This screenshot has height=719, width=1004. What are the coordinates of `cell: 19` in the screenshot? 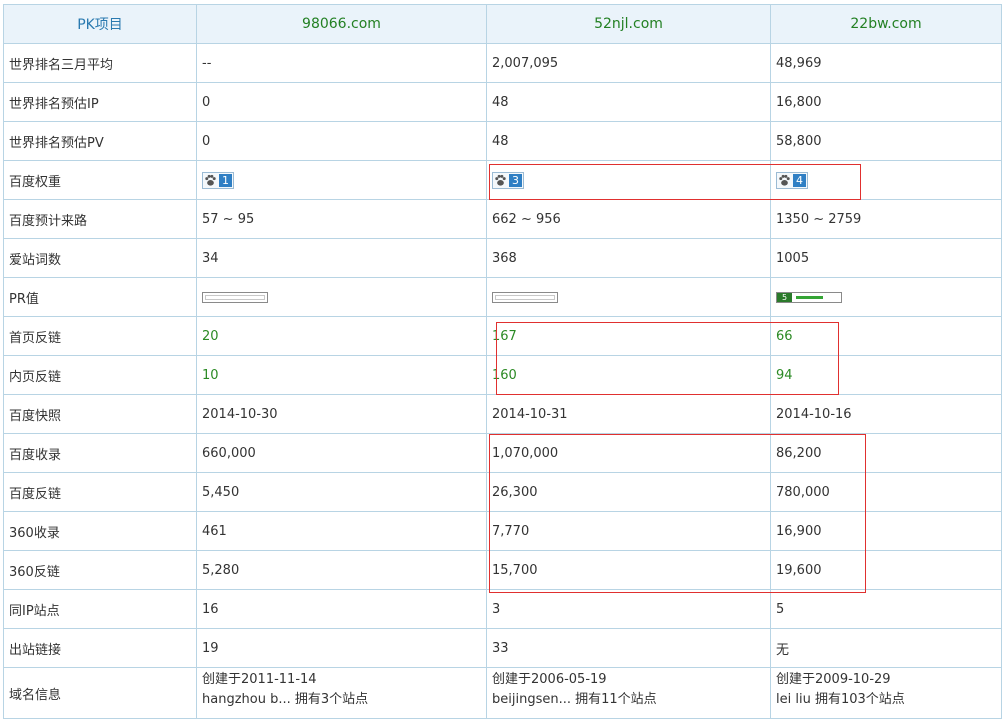 It's located at (341, 648).